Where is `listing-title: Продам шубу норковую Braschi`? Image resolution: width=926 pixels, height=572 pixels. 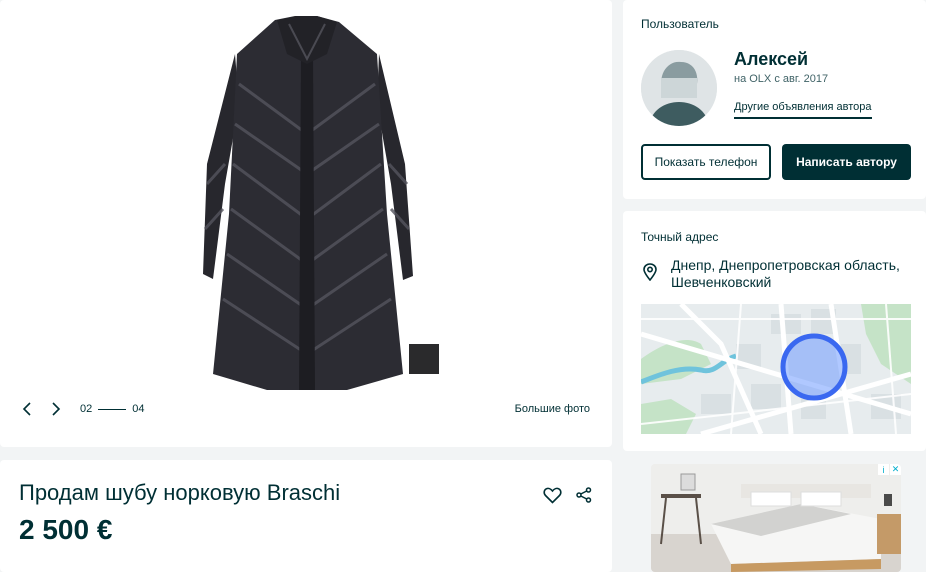 listing-title: Продам шубу норковую Braschi is located at coordinates (180, 492).